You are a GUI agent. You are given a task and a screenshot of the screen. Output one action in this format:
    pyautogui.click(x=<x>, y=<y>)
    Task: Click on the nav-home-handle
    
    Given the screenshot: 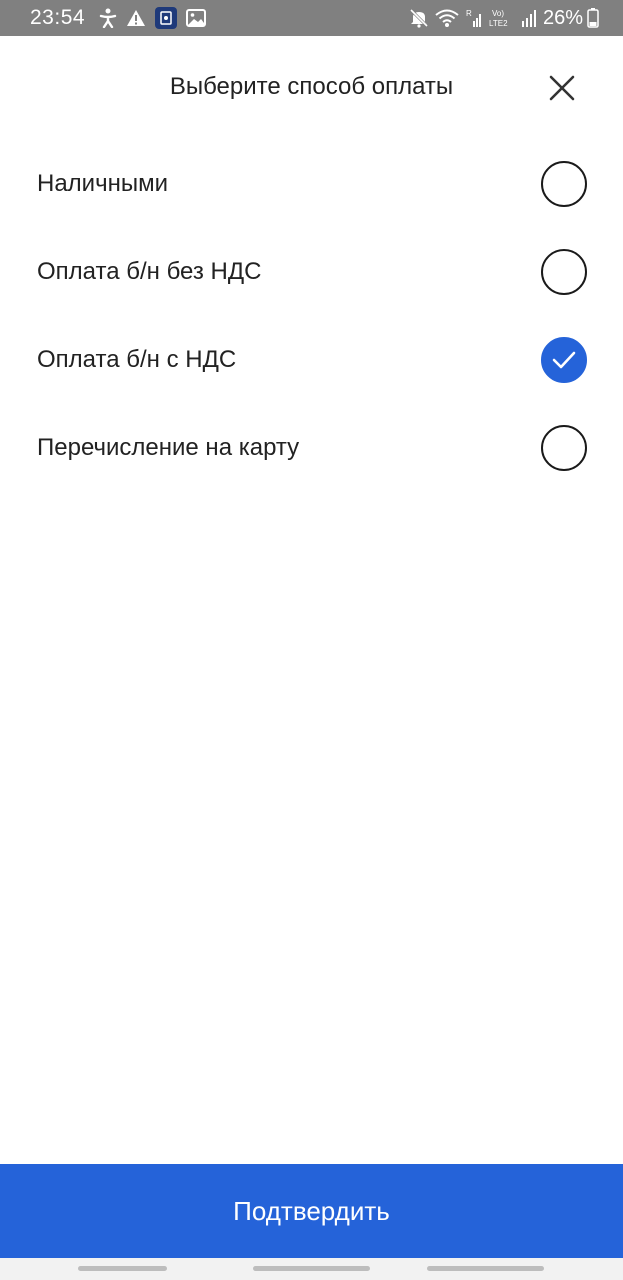 What is the action you would take?
    pyautogui.click(x=311, y=1268)
    